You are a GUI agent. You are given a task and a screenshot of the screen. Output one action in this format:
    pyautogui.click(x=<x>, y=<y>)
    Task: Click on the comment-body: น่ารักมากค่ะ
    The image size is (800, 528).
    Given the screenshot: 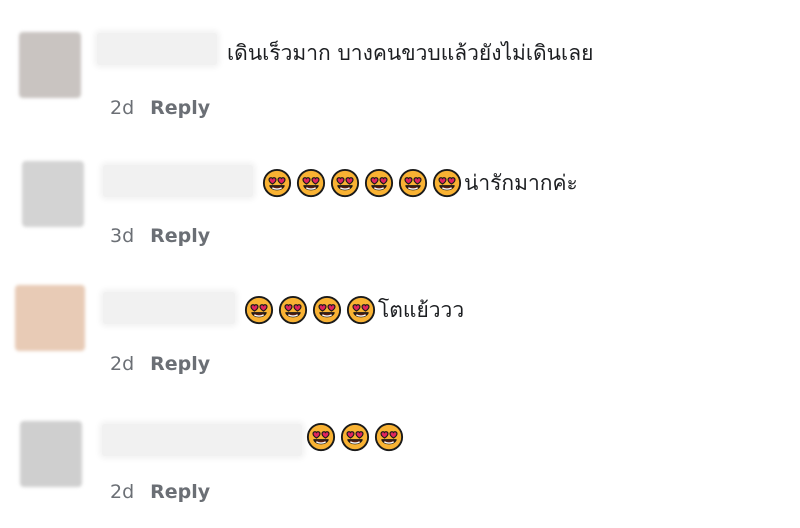 What is the action you would take?
    pyautogui.click(x=420, y=183)
    